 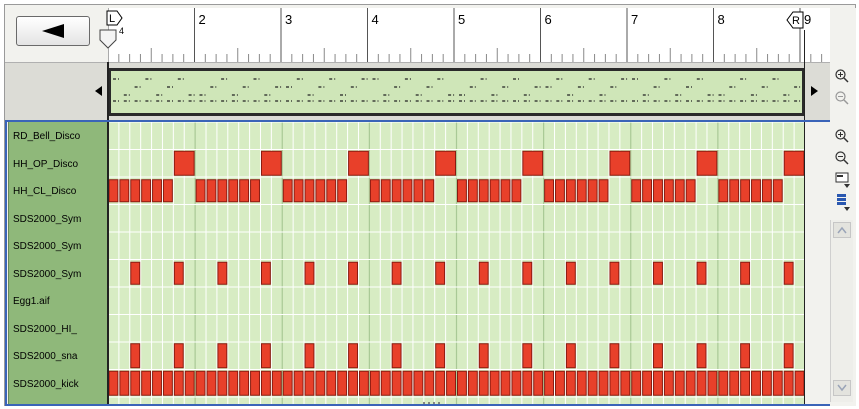 What do you see at coordinates (108, 234) in the screenshot?
I see `left-locator-line` at bounding box center [108, 234].